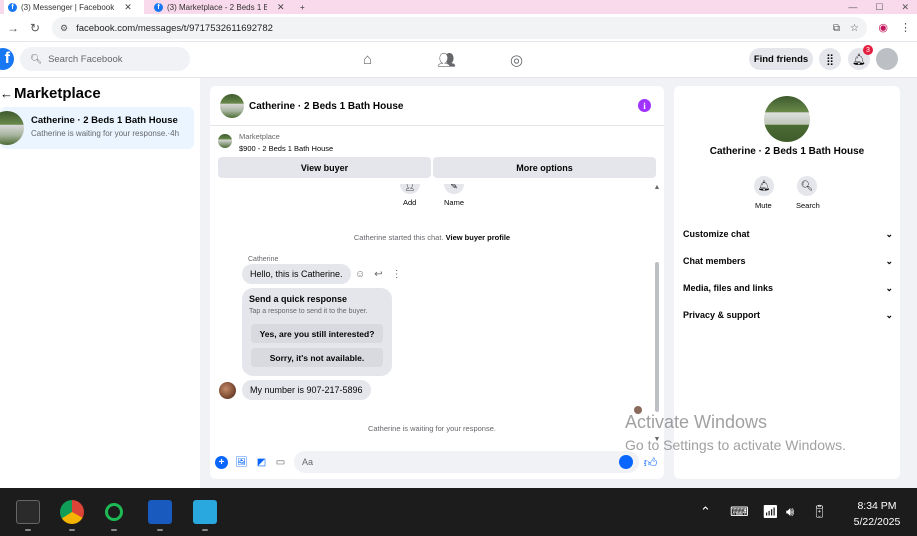 This screenshot has width=917, height=536. Describe the element at coordinates (854, 28) in the screenshot. I see `bookmark-star-icon: ☆` at that location.